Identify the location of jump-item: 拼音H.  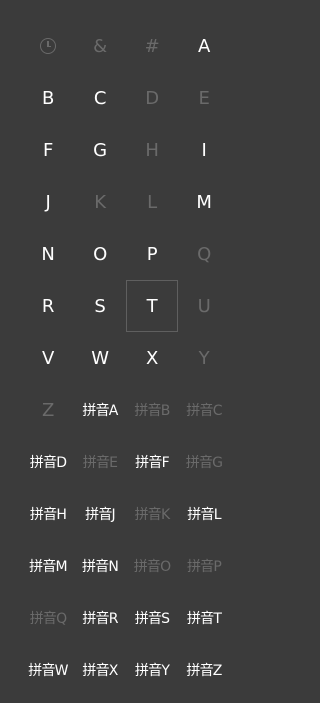
(48, 514).